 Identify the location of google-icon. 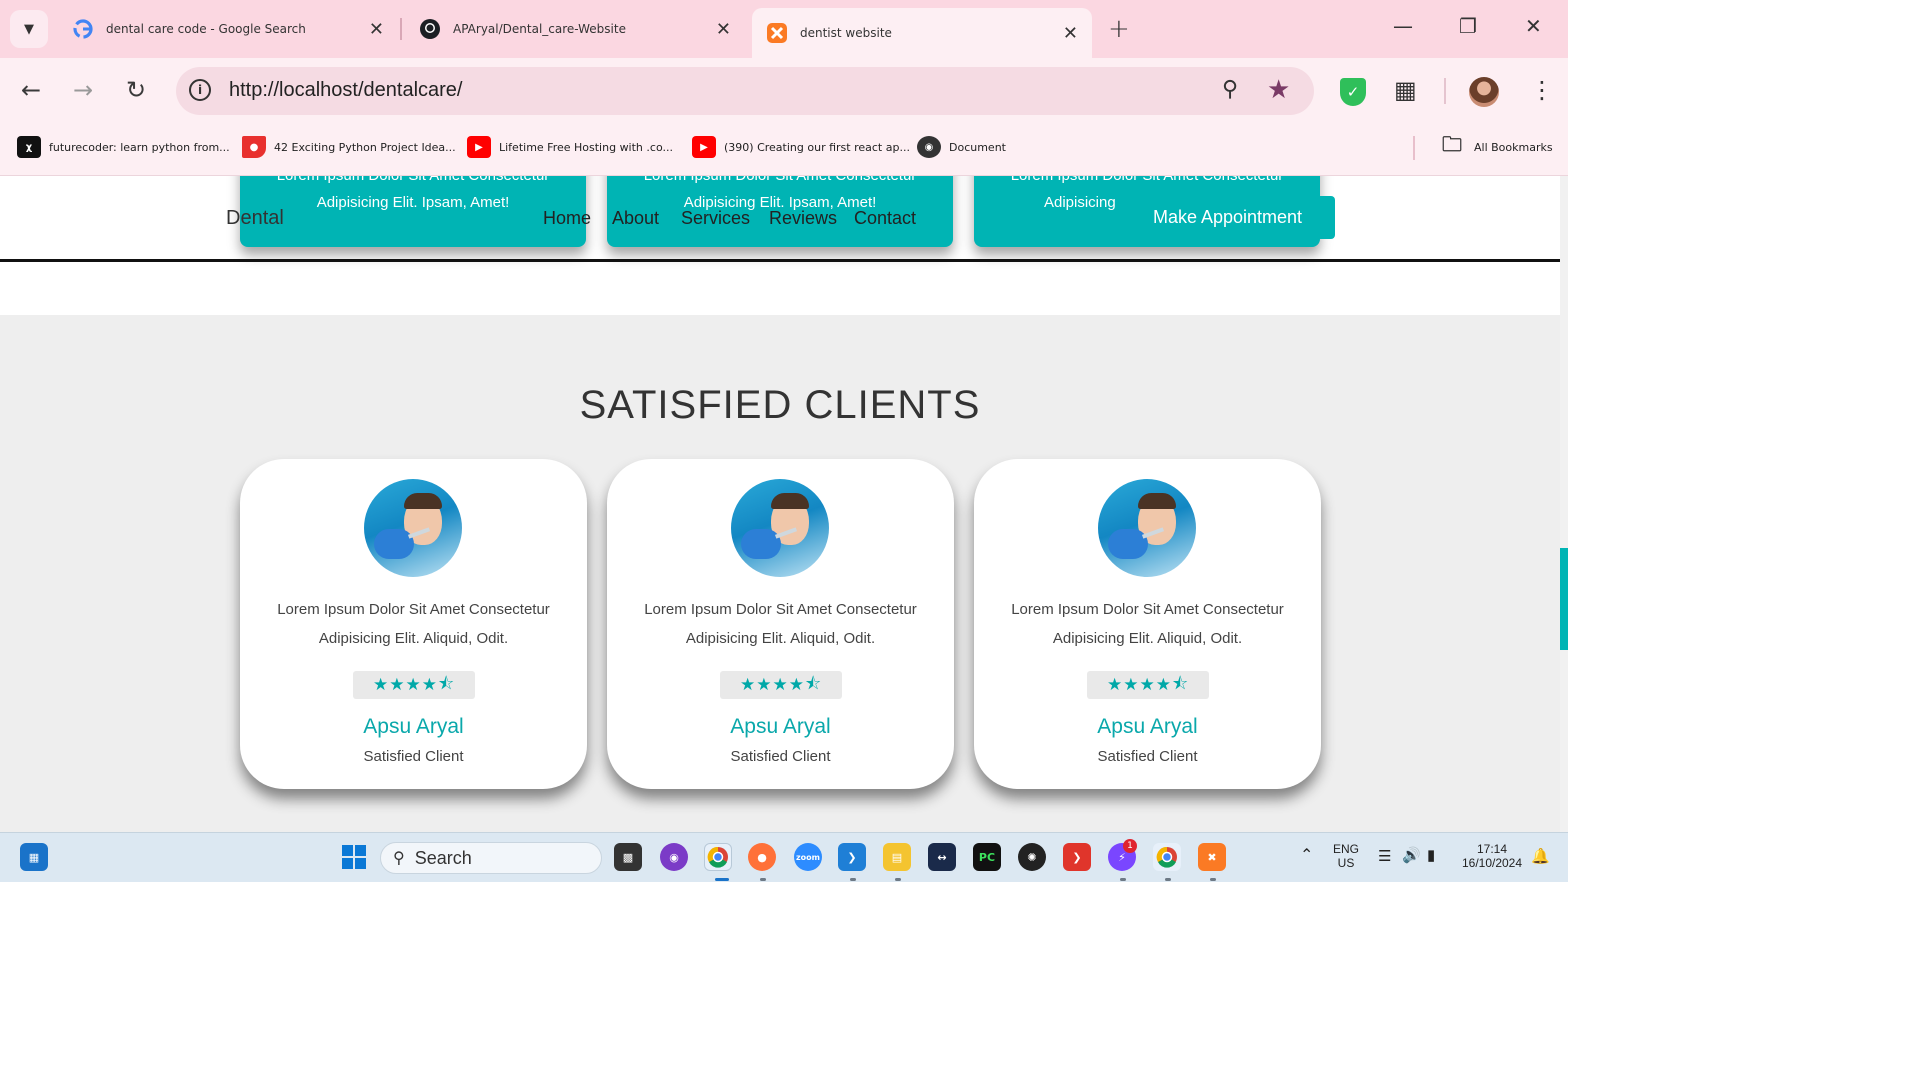
(83, 29).